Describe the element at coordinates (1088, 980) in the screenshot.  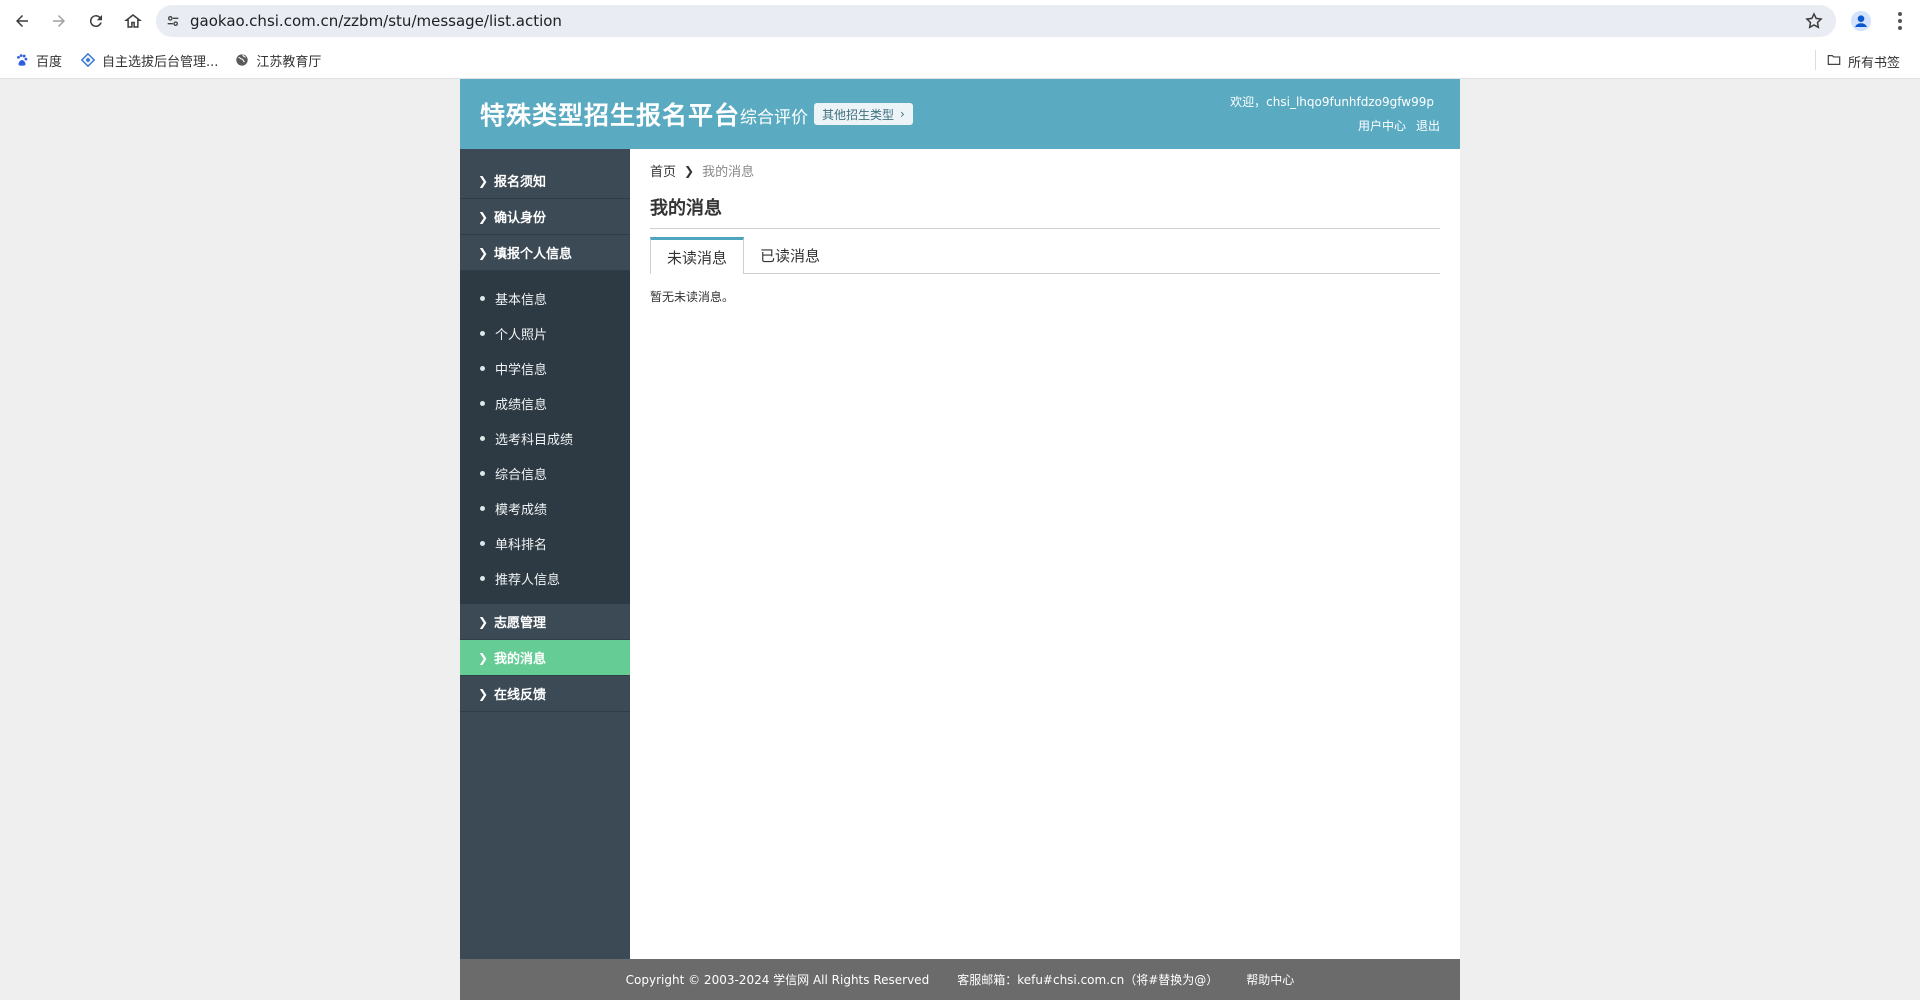
I see `support-email-text: 客服邮箱：kefu#chsi.com.cn（将#替换为@）` at that location.